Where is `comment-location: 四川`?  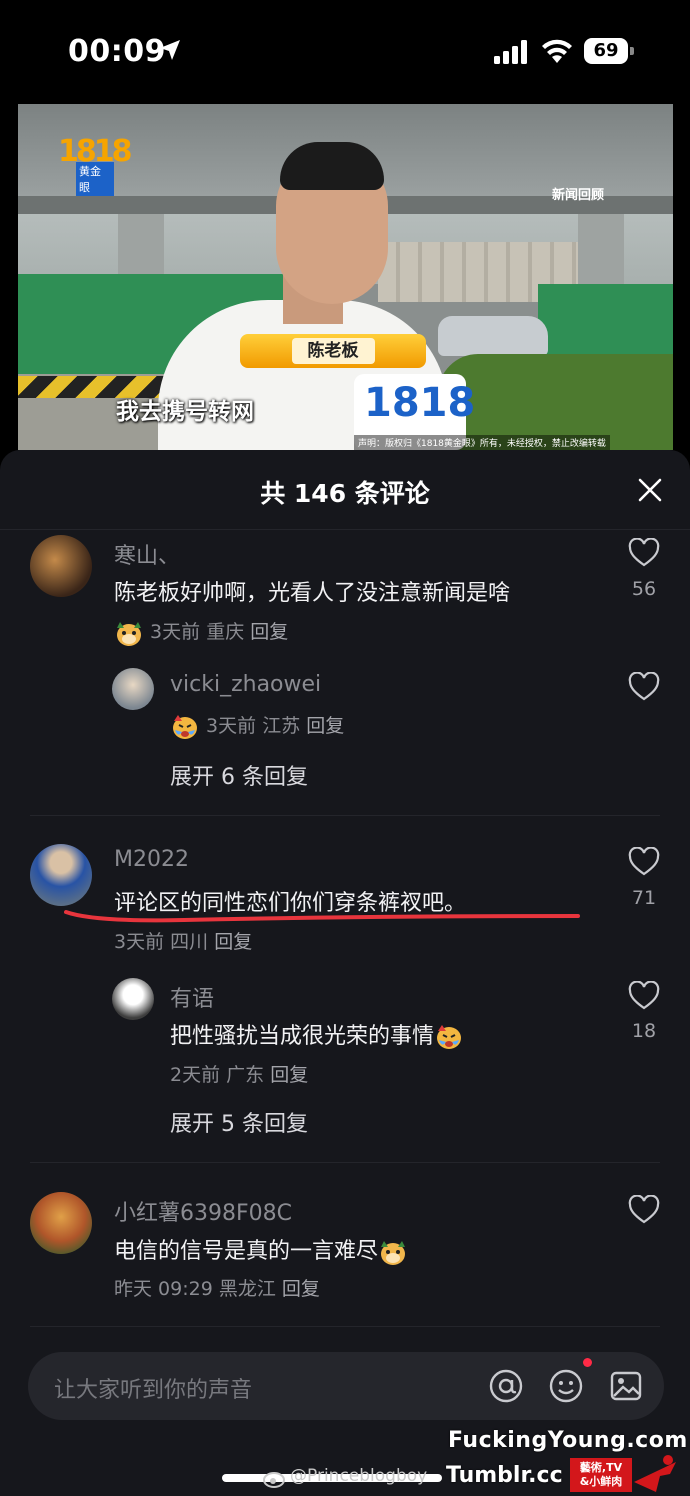 comment-location: 四川 is located at coordinates (189, 942).